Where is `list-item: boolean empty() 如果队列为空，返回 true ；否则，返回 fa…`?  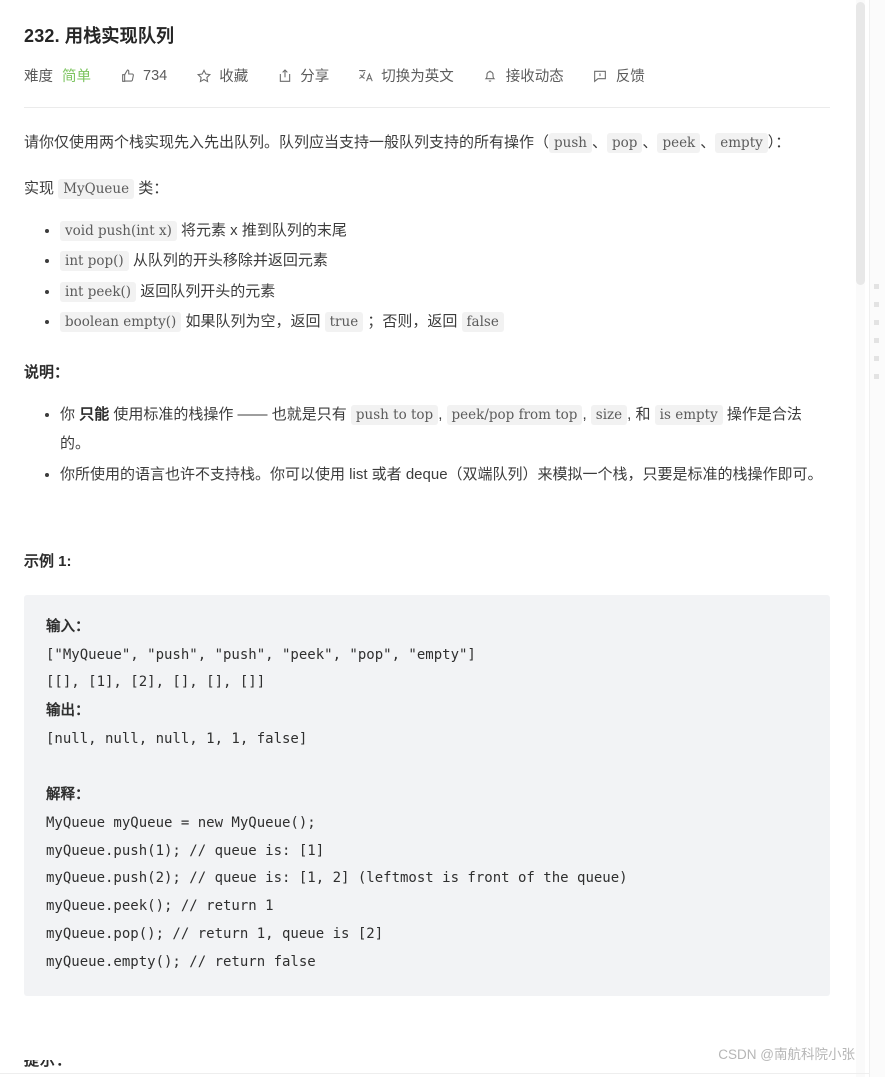
list-item: boolean empty() 如果队列为空，返回 true ；否则，返回 fa… is located at coordinates (445, 321).